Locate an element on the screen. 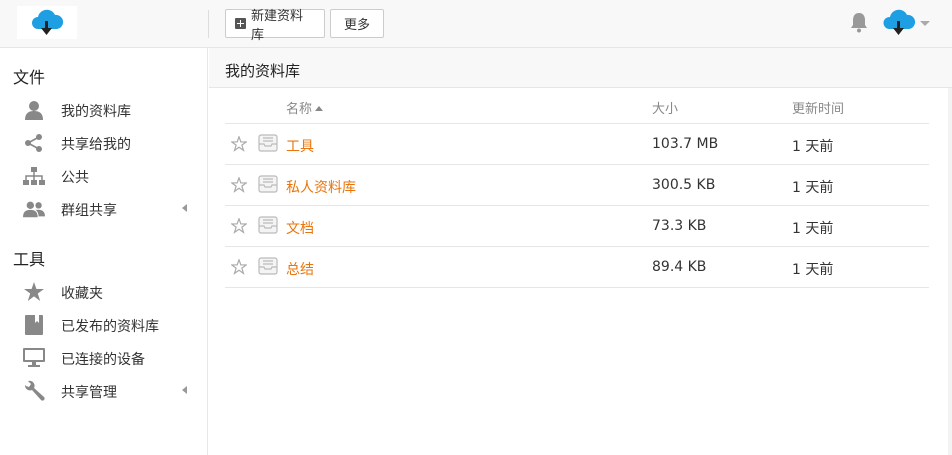 The width and height of the screenshot is (952, 455). logo is located at coordinates (47, 22).